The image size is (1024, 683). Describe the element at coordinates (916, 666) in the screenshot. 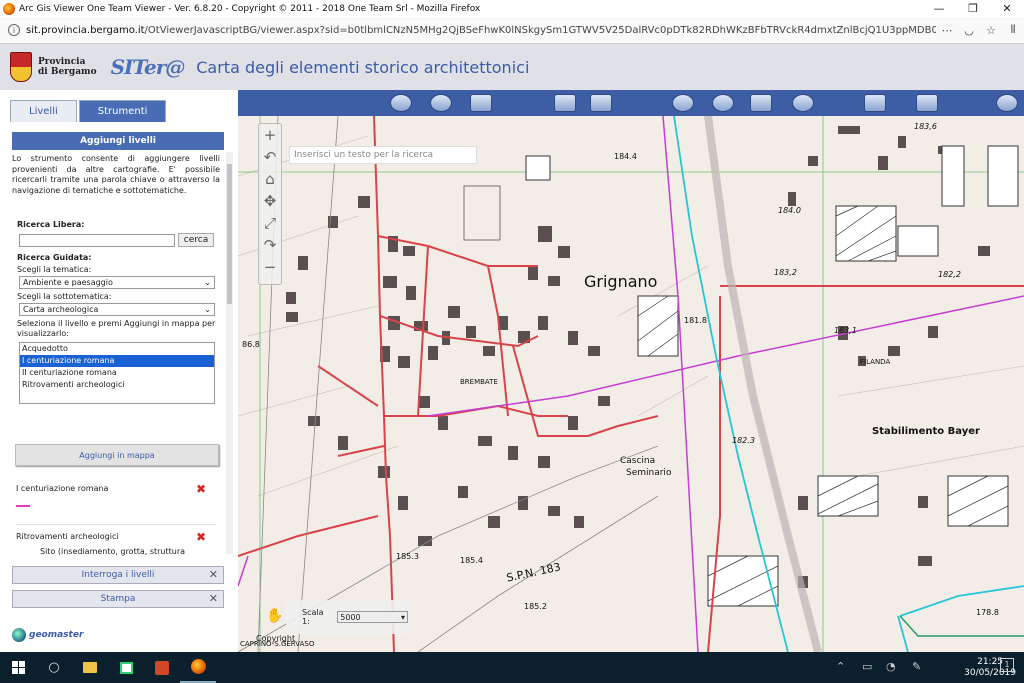

I see `pen-icon: ✎` at that location.